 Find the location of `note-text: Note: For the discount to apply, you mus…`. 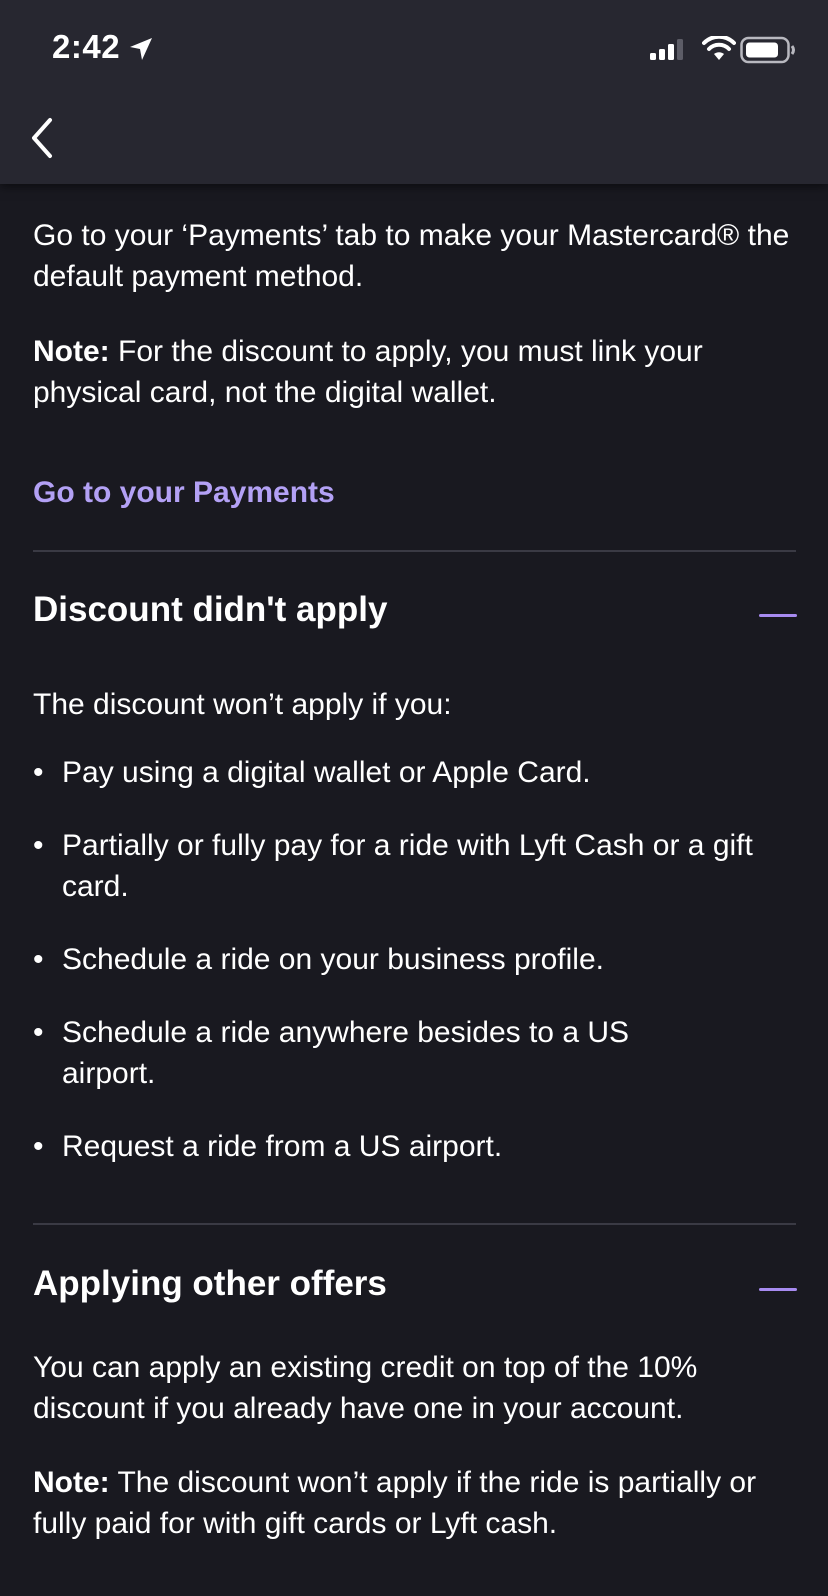

note-text: Note: For the discount to apply, you mus… is located at coordinates (414, 372).